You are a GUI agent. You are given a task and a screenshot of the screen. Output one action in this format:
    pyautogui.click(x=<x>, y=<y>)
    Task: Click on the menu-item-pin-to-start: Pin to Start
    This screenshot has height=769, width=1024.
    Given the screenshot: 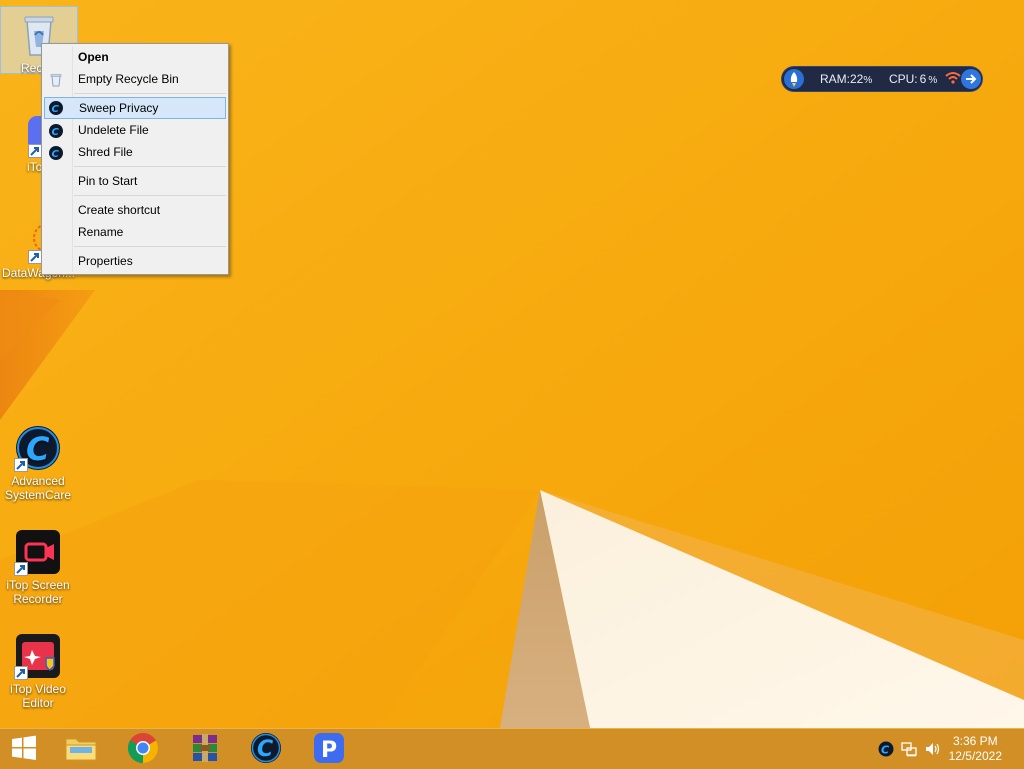 What is the action you would take?
    pyautogui.click(x=135, y=181)
    